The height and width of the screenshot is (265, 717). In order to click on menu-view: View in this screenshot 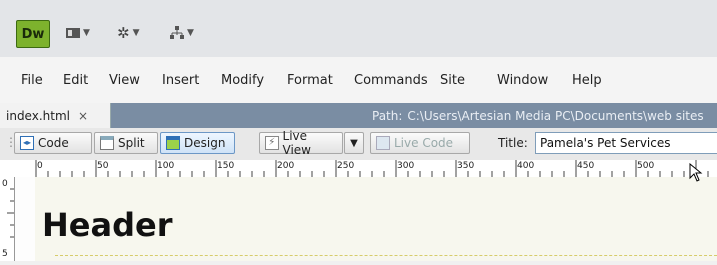, I will do `click(124, 80)`.